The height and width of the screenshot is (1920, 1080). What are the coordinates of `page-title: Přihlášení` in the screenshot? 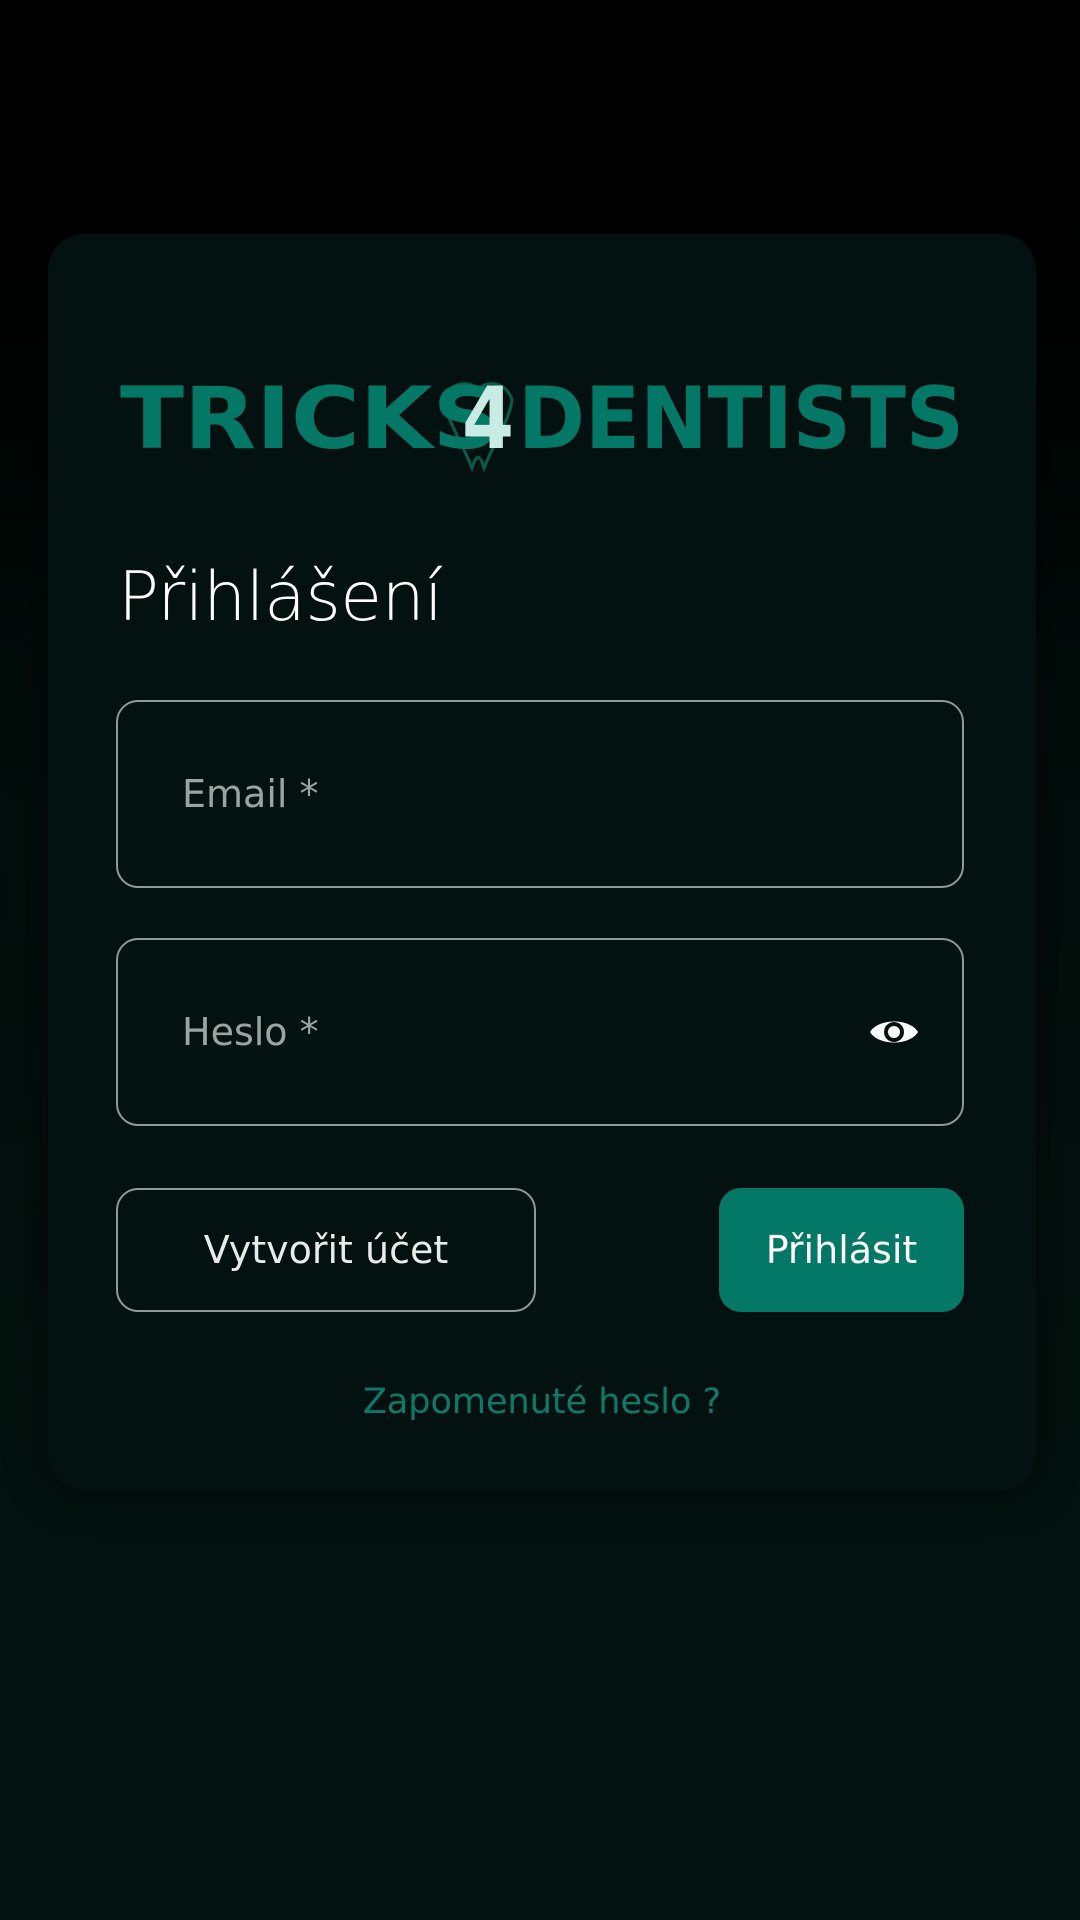 It's located at (280, 597).